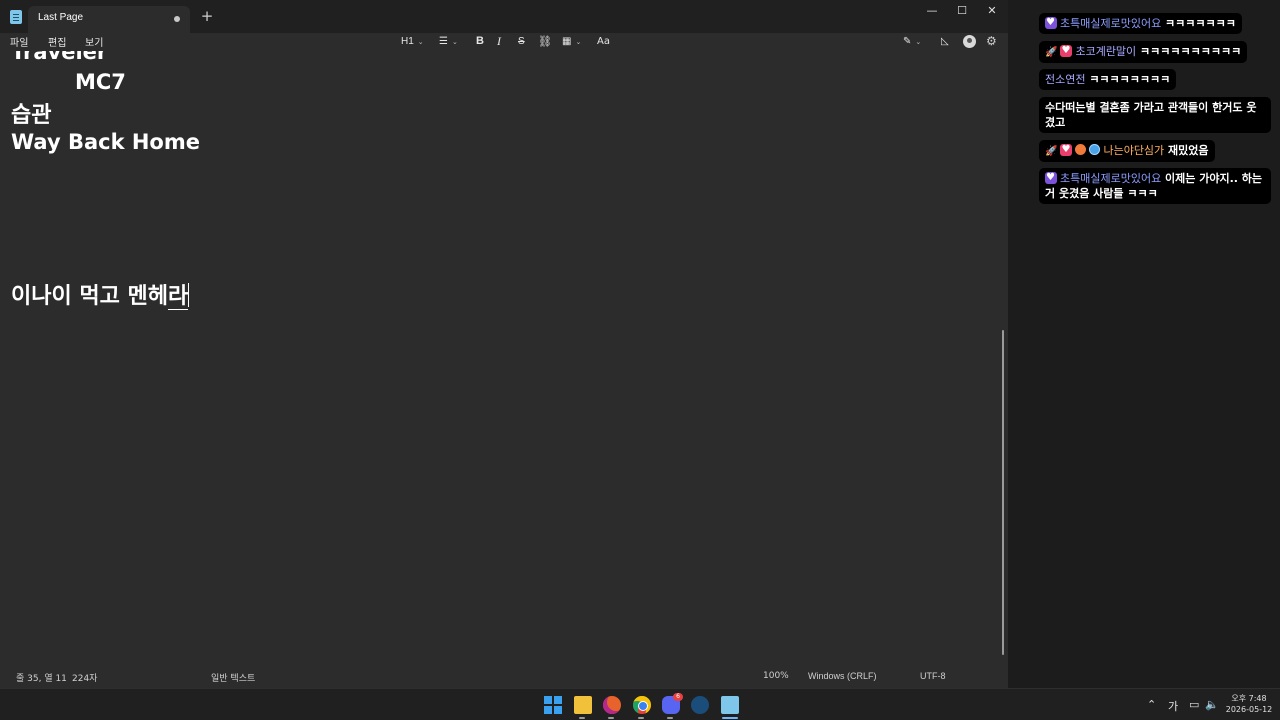 Image resolution: width=1280 pixels, height=720 pixels. Describe the element at coordinates (1155, 115) in the screenshot. I see `chat-message: 수다떠는별 결혼좀 가라고 관객들이 한거도 웃겼고` at that location.